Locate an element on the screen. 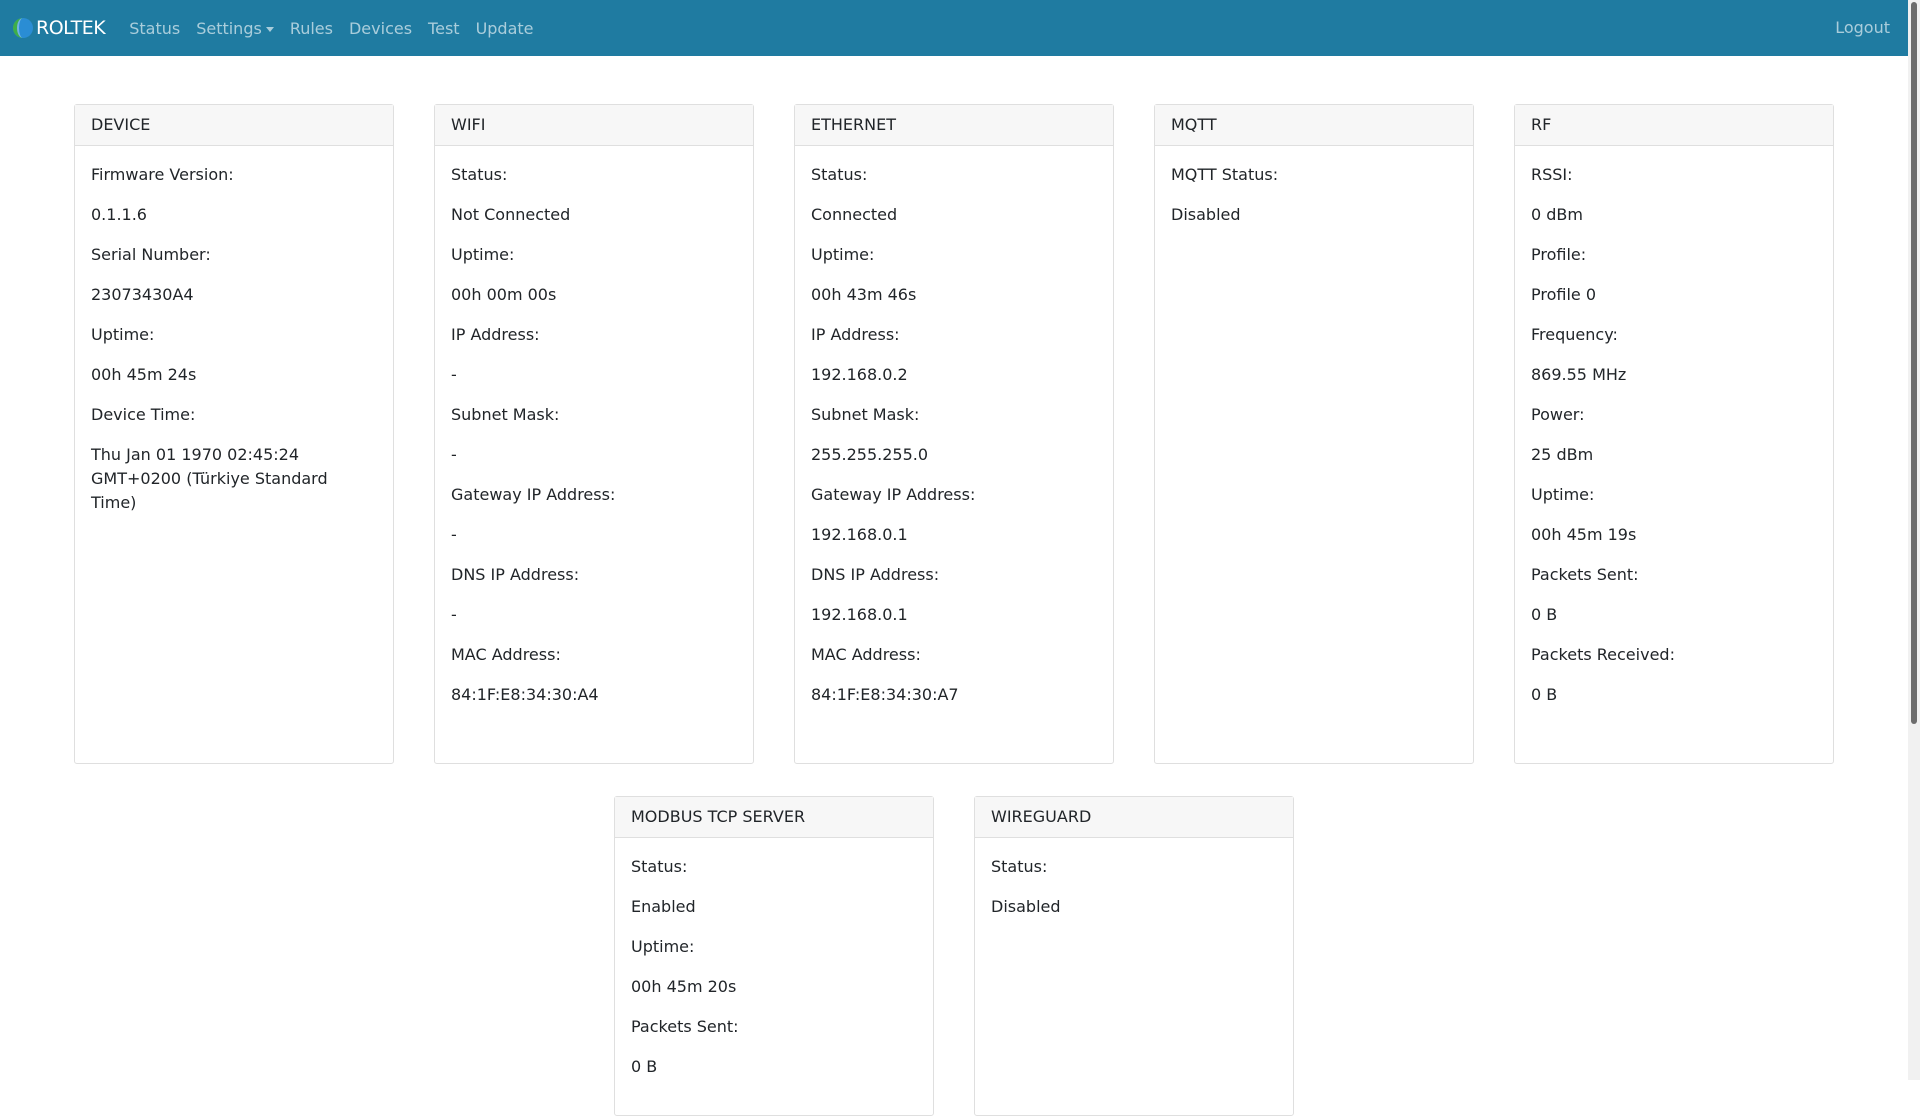  field-label: Device Time: is located at coordinates (143, 414).